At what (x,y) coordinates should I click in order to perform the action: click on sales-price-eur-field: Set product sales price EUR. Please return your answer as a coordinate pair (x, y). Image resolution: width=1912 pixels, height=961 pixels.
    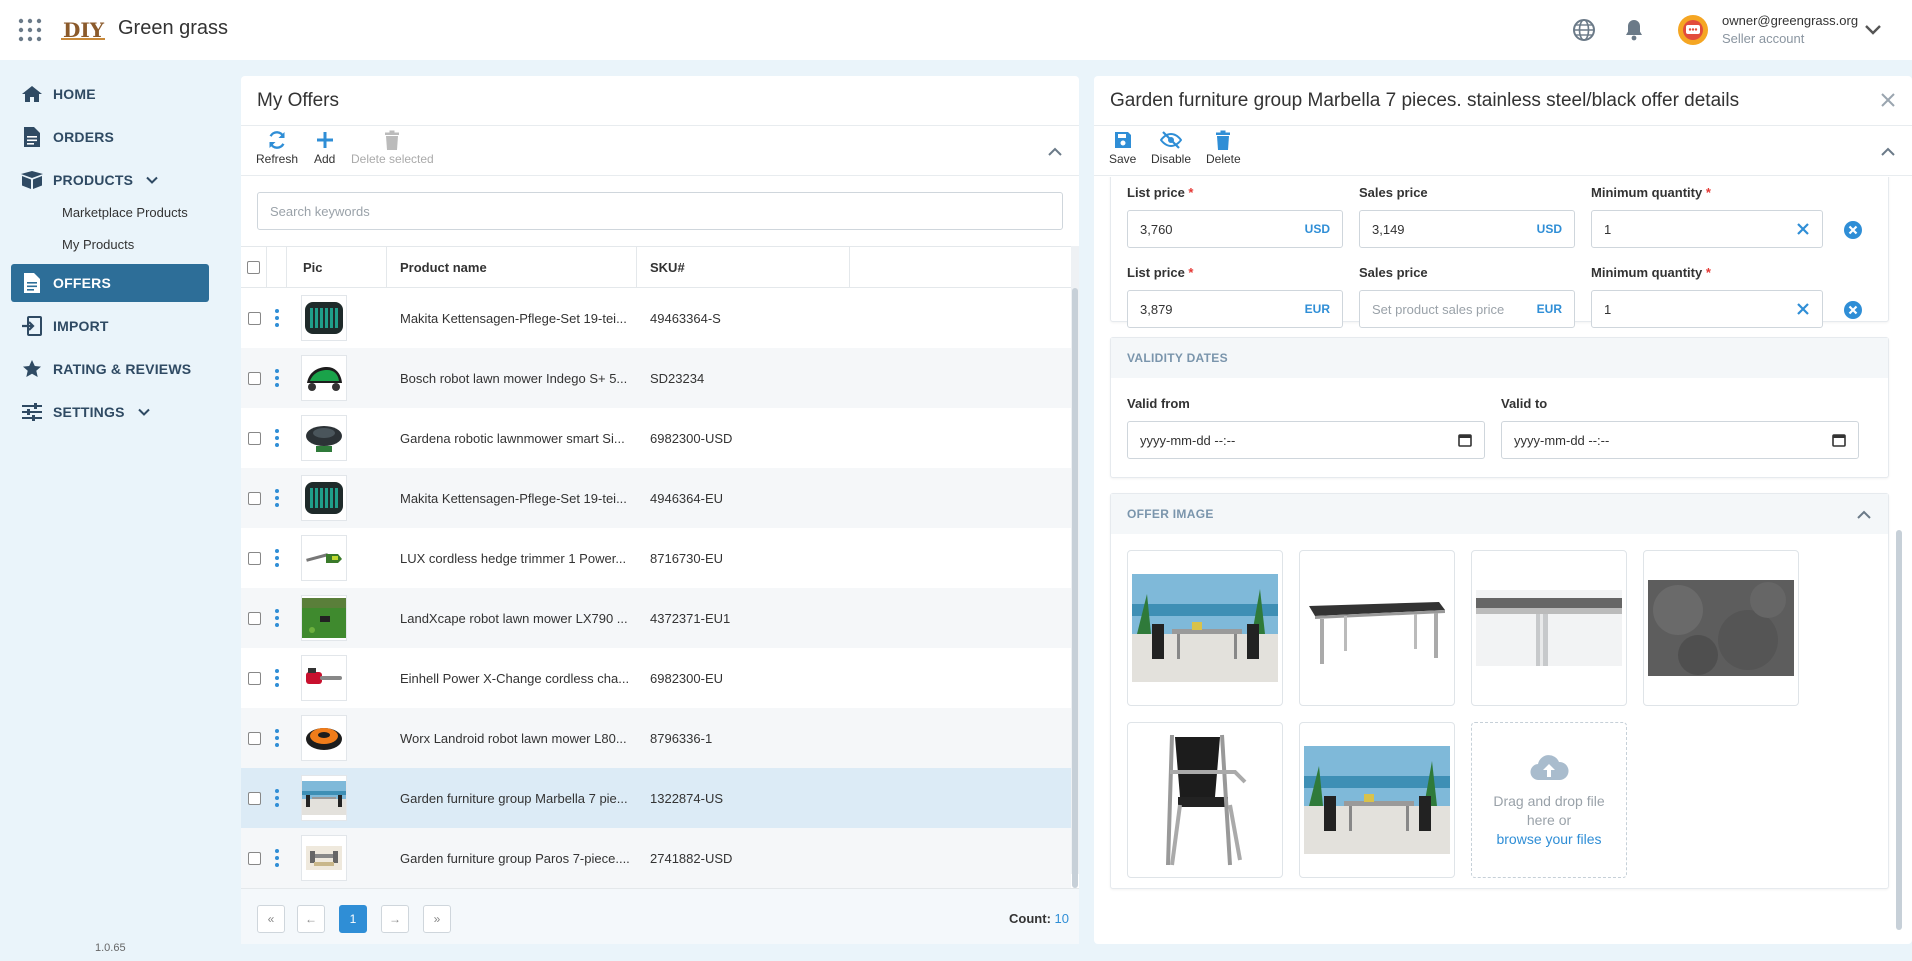
    Looking at the image, I should click on (1467, 309).